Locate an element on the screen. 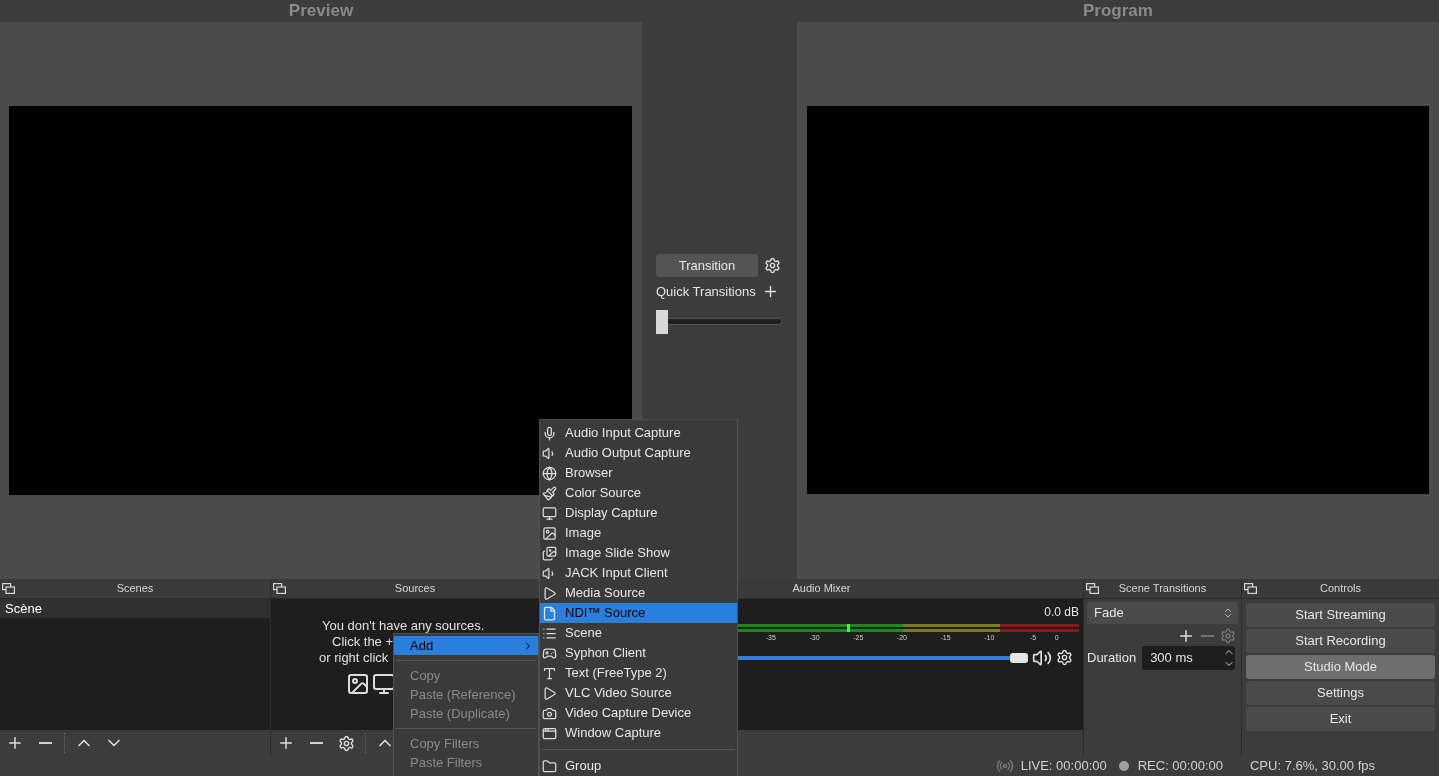 This screenshot has width=1439, height=776. control-button: Studio Mode is located at coordinates (1340, 667).